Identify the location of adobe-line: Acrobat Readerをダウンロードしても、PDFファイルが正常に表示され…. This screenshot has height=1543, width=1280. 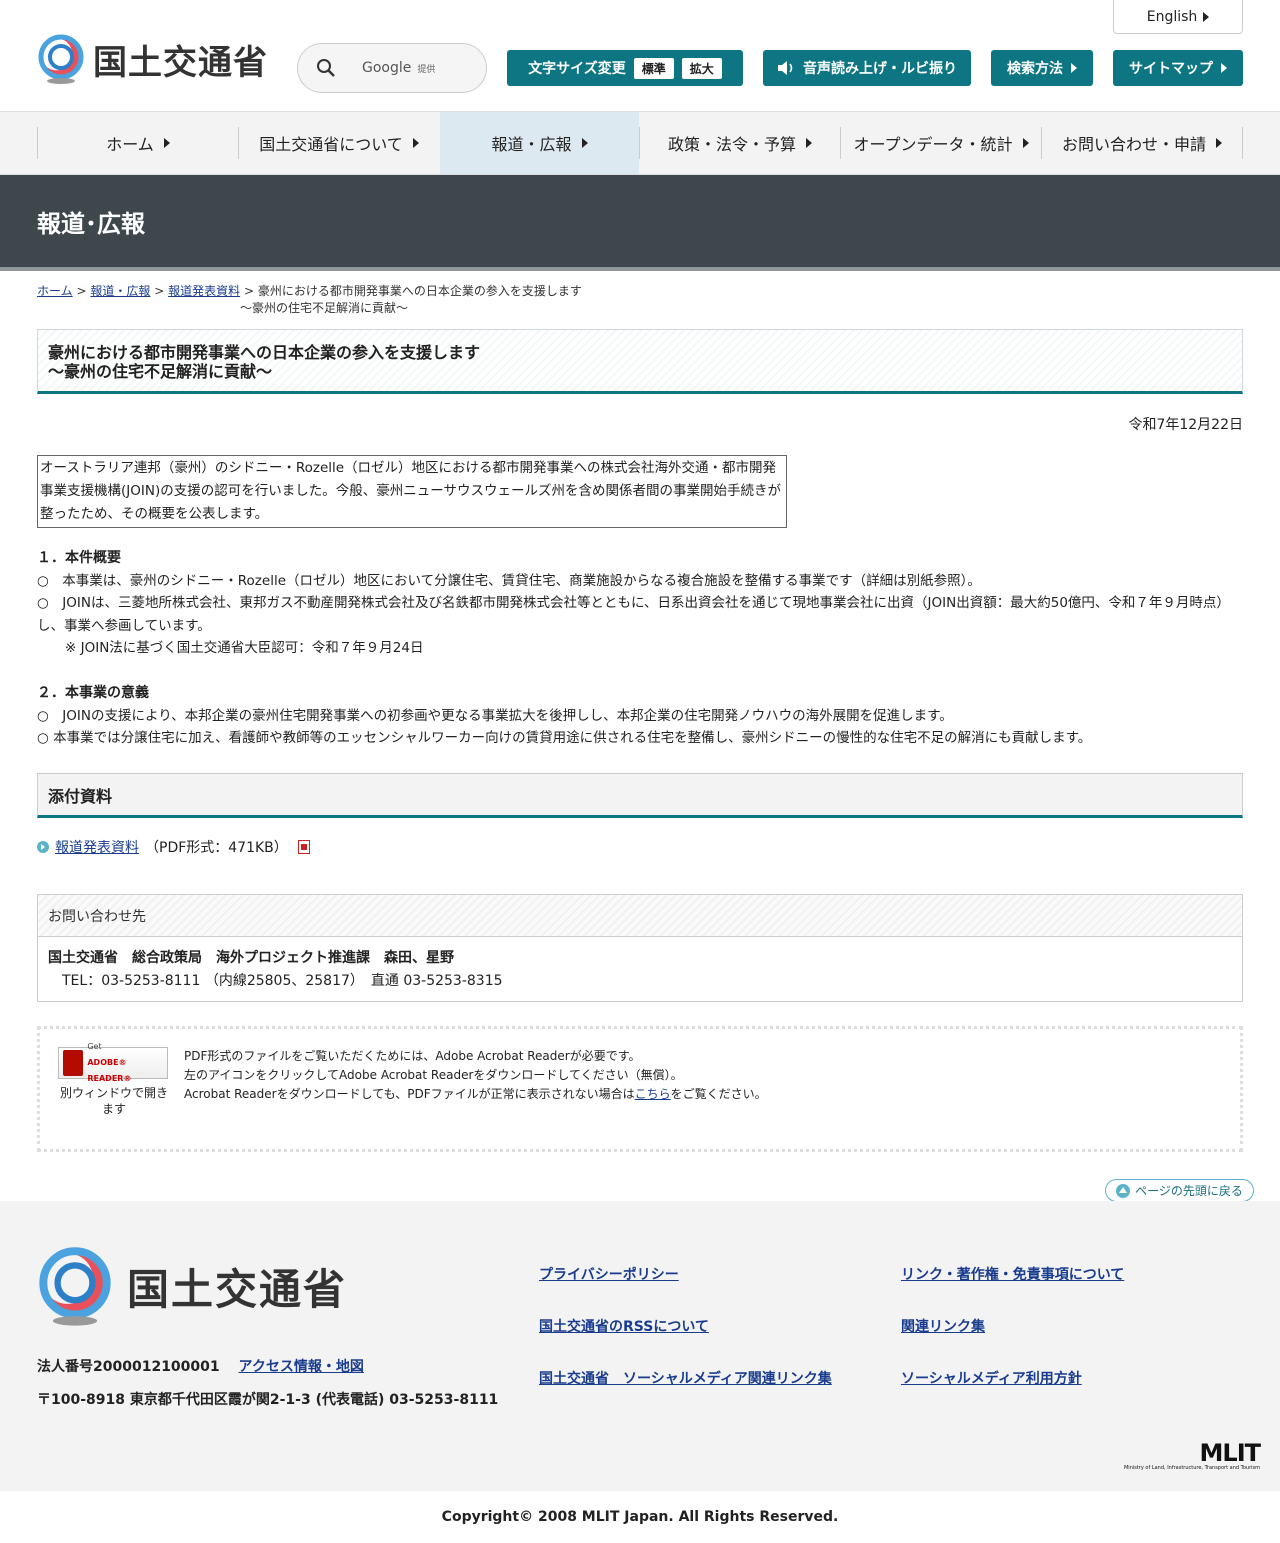
(409, 1094).